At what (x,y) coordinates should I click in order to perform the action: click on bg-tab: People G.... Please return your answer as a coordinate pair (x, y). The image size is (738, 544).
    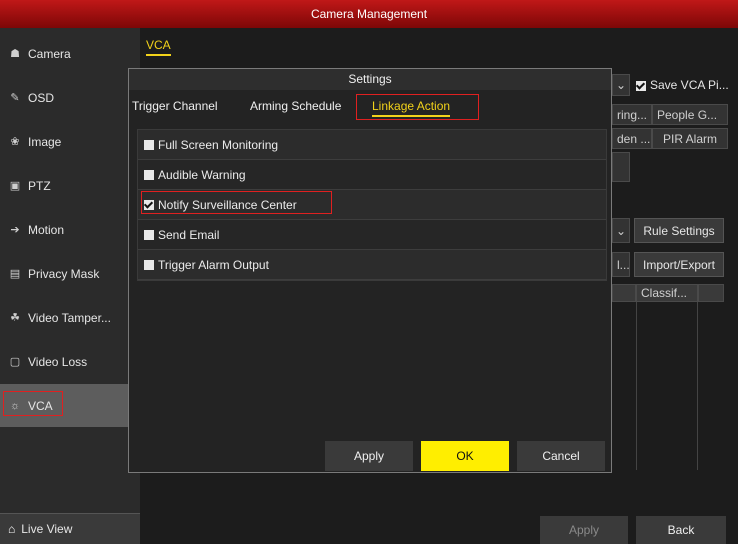
    Looking at the image, I should click on (690, 114).